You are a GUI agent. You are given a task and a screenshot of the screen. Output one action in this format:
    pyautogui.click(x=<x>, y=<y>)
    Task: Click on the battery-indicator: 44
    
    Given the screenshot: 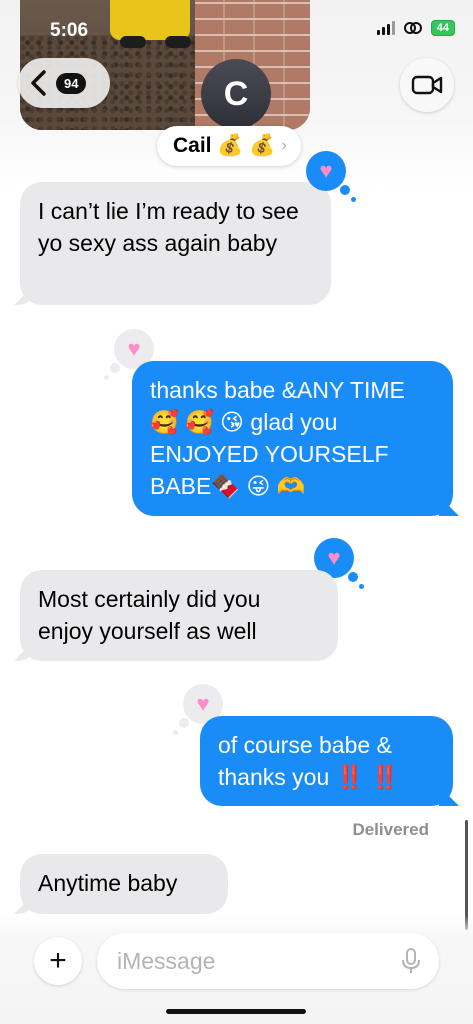 What is the action you would take?
    pyautogui.click(x=442, y=28)
    